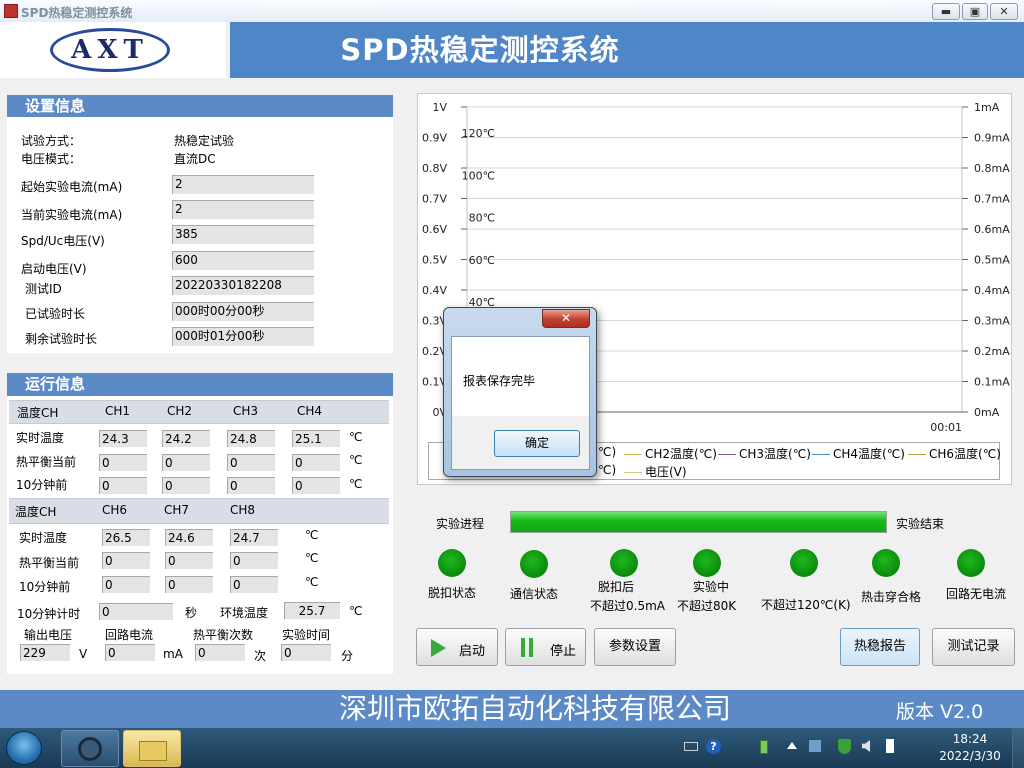 Image resolution: width=1024 pixels, height=768 pixels. Describe the element at coordinates (316, 485) in the screenshot. I see `ch4-ten-min: 0` at that location.